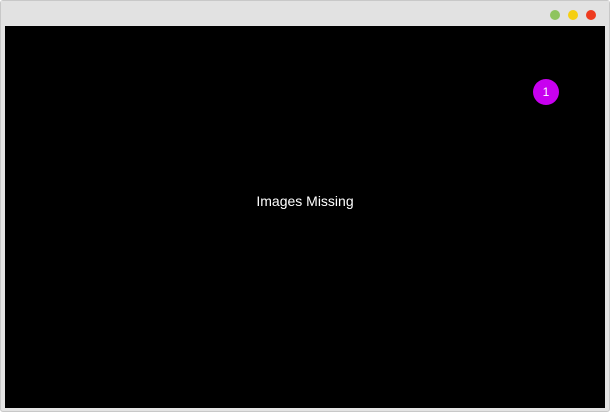 The image size is (610, 412). What do you see at coordinates (546, 92) in the screenshot?
I see `count-badge: 1` at bounding box center [546, 92].